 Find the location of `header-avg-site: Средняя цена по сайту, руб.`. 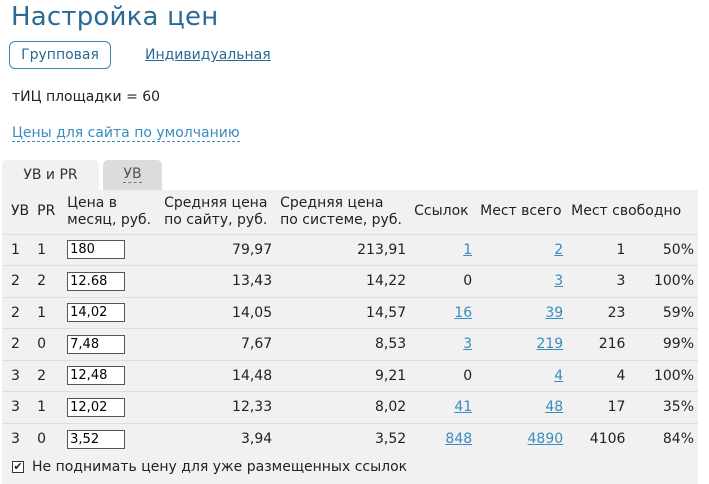

header-avg-site: Средняя цена по сайту, руб. is located at coordinates (218, 212).